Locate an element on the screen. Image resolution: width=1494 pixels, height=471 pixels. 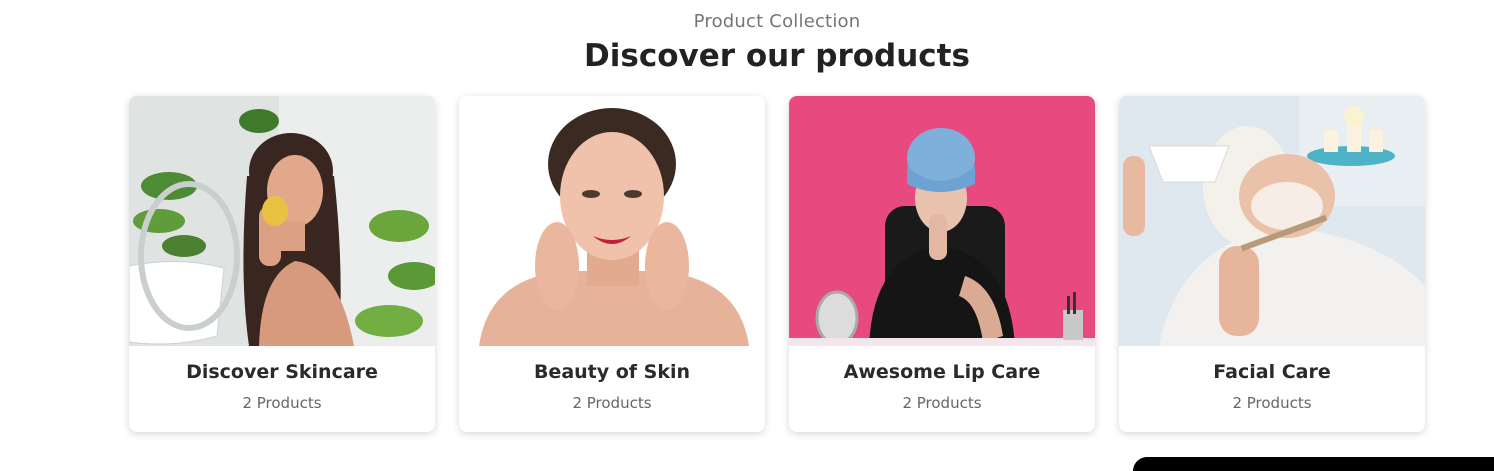
collection-card-awesome-lip-care: Awesome Lip Care 2 Products is located at coordinates (942, 264).